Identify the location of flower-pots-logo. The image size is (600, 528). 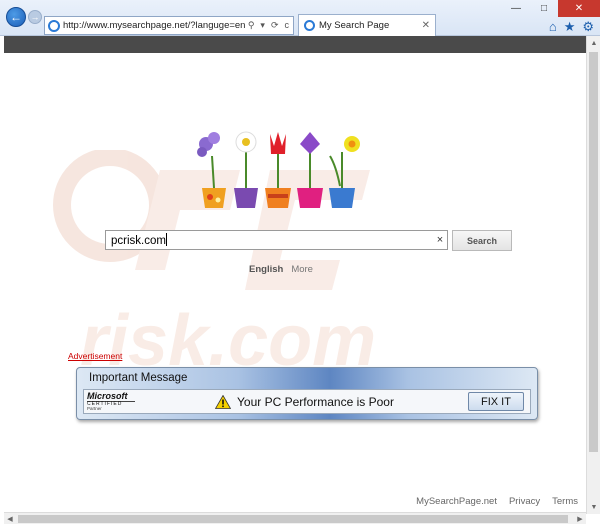
(278, 169).